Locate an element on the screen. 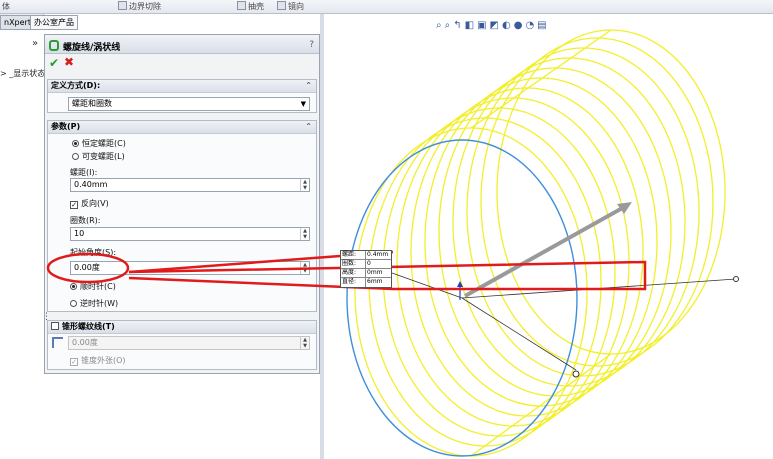 The height and width of the screenshot is (459, 773). readout-row: 圈数: 0 is located at coordinates (366, 264).